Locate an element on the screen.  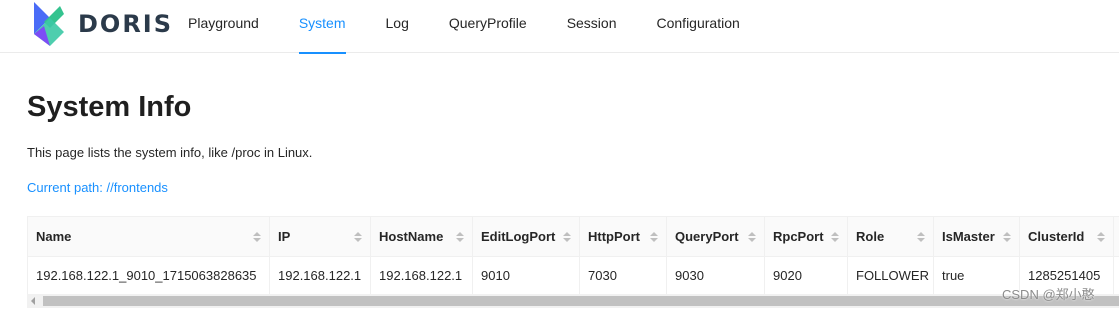
horizontal-scrollbar is located at coordinates (573, 301).